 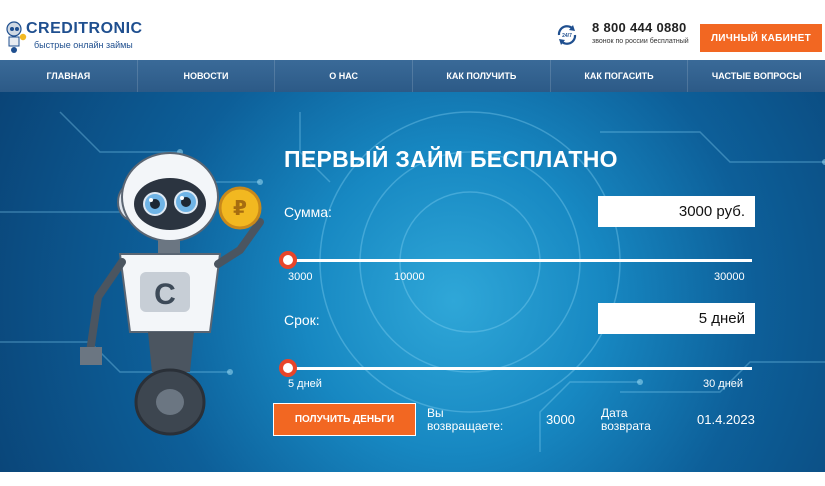 I want to click on nav-item-how-to-repay: КАК ПОГАСИТЬ, so click(x=620, y=76).